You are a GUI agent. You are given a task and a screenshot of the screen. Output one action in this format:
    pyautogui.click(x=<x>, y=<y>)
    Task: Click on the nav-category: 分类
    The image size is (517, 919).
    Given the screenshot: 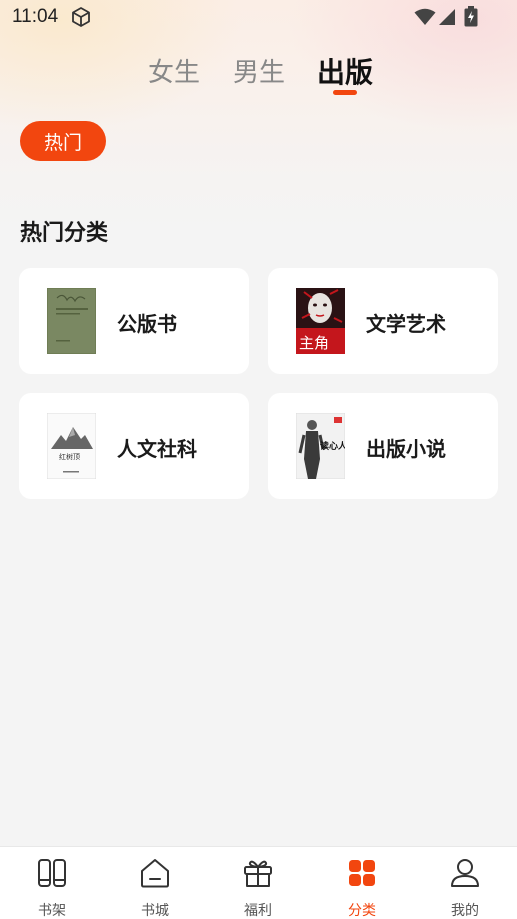 What is the action you would take?
    pyautogui.click(x=362, y=883)
    